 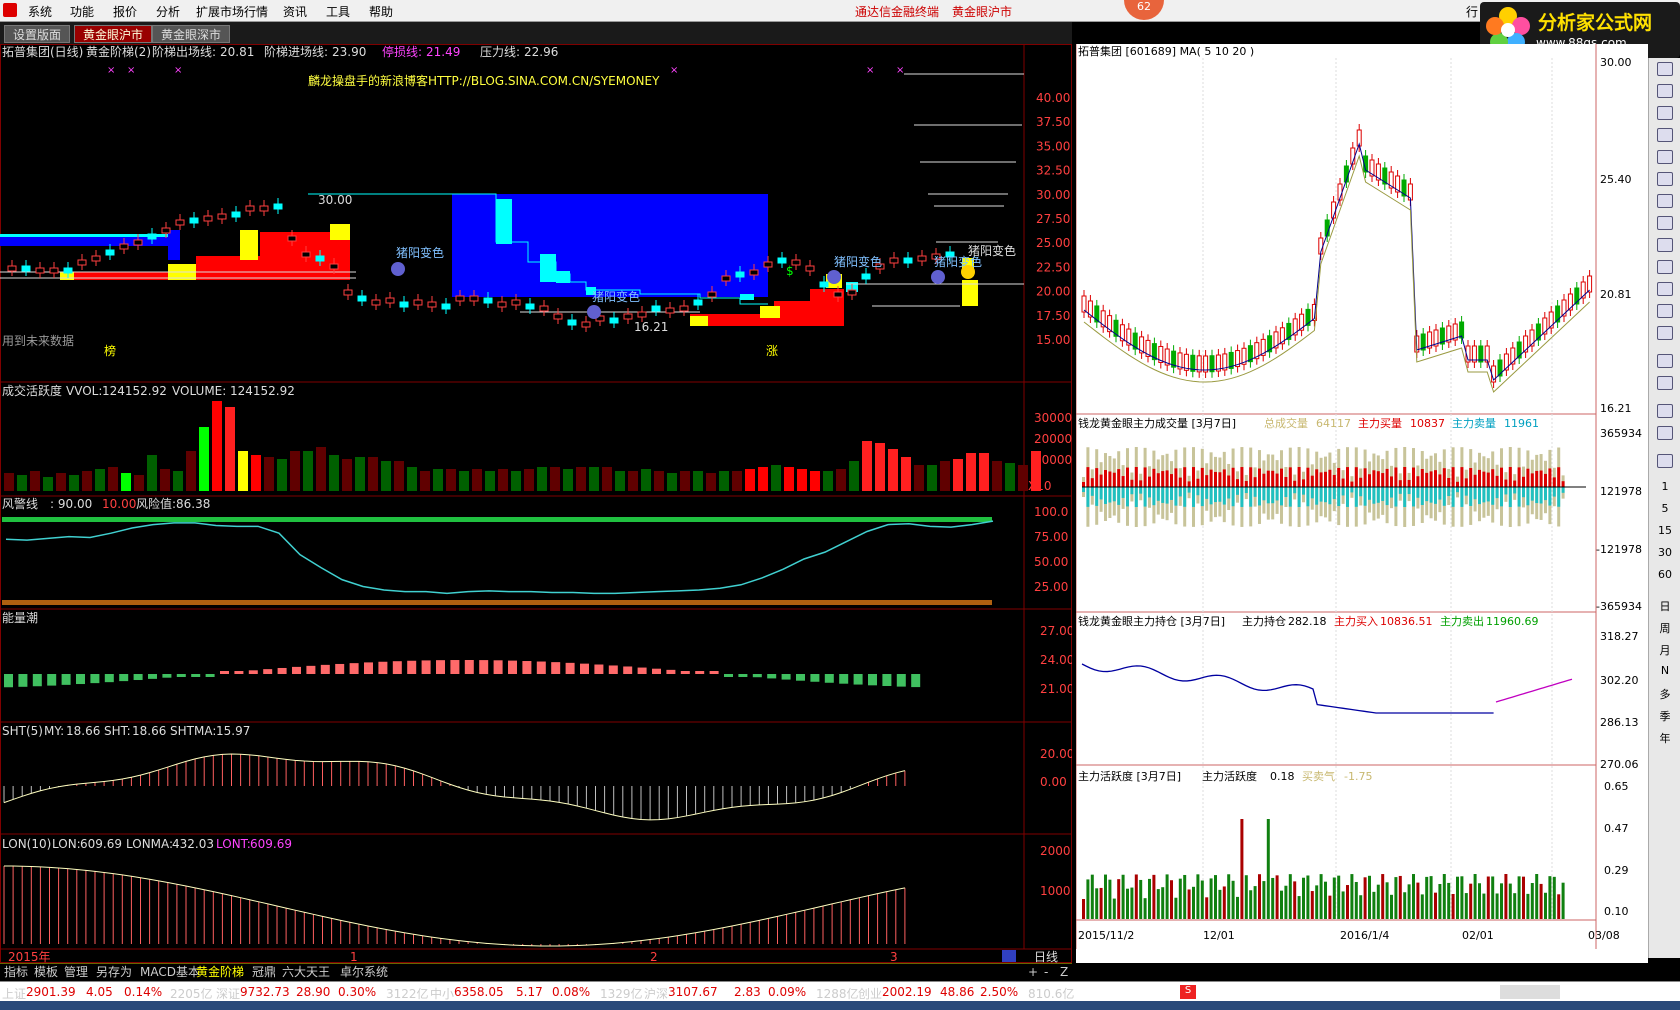 What do you see at coordinates (14, 993) in the screenshot?
I see `sh-name: 上证` at bounding box center [14, 993].